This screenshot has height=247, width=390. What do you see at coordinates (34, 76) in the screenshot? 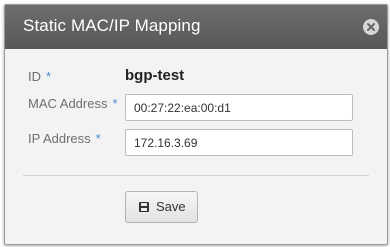
I see `id-label-text: ID` at bounding box center [34, 76].